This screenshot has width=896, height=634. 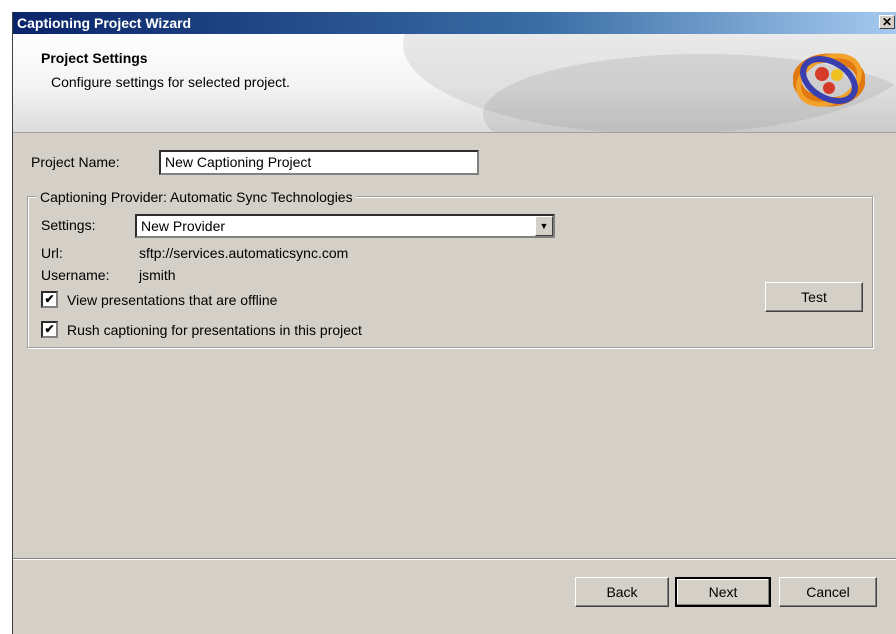 I want to click on url-value: sftp://services.automaticsync.com, so click(x=244, y=253).